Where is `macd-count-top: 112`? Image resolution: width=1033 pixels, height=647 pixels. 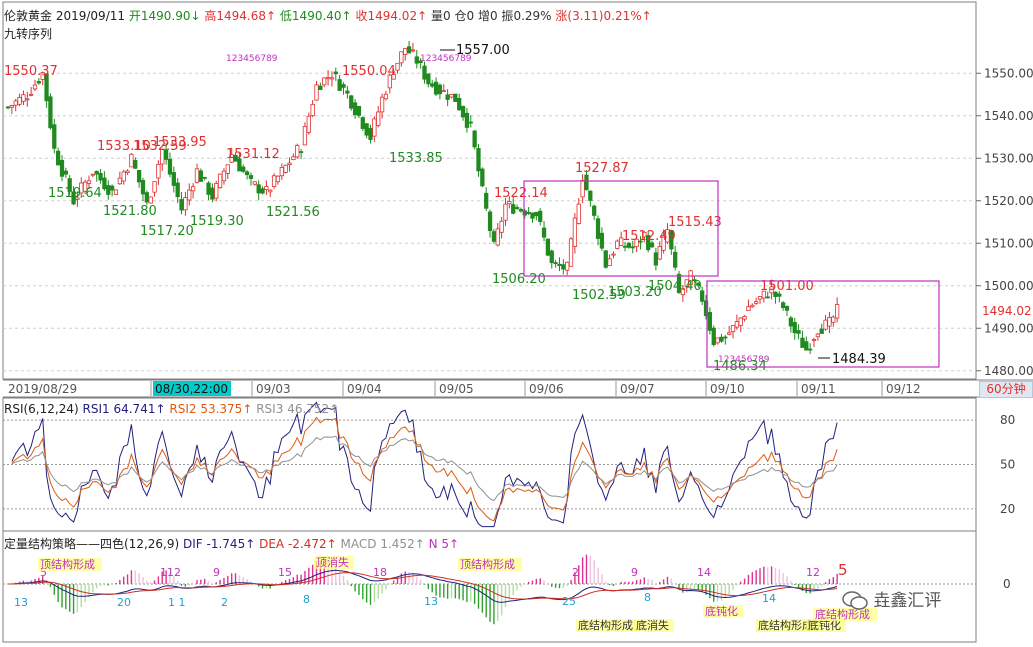 macd-count-top: 112 is located at coordinates (170, 572).